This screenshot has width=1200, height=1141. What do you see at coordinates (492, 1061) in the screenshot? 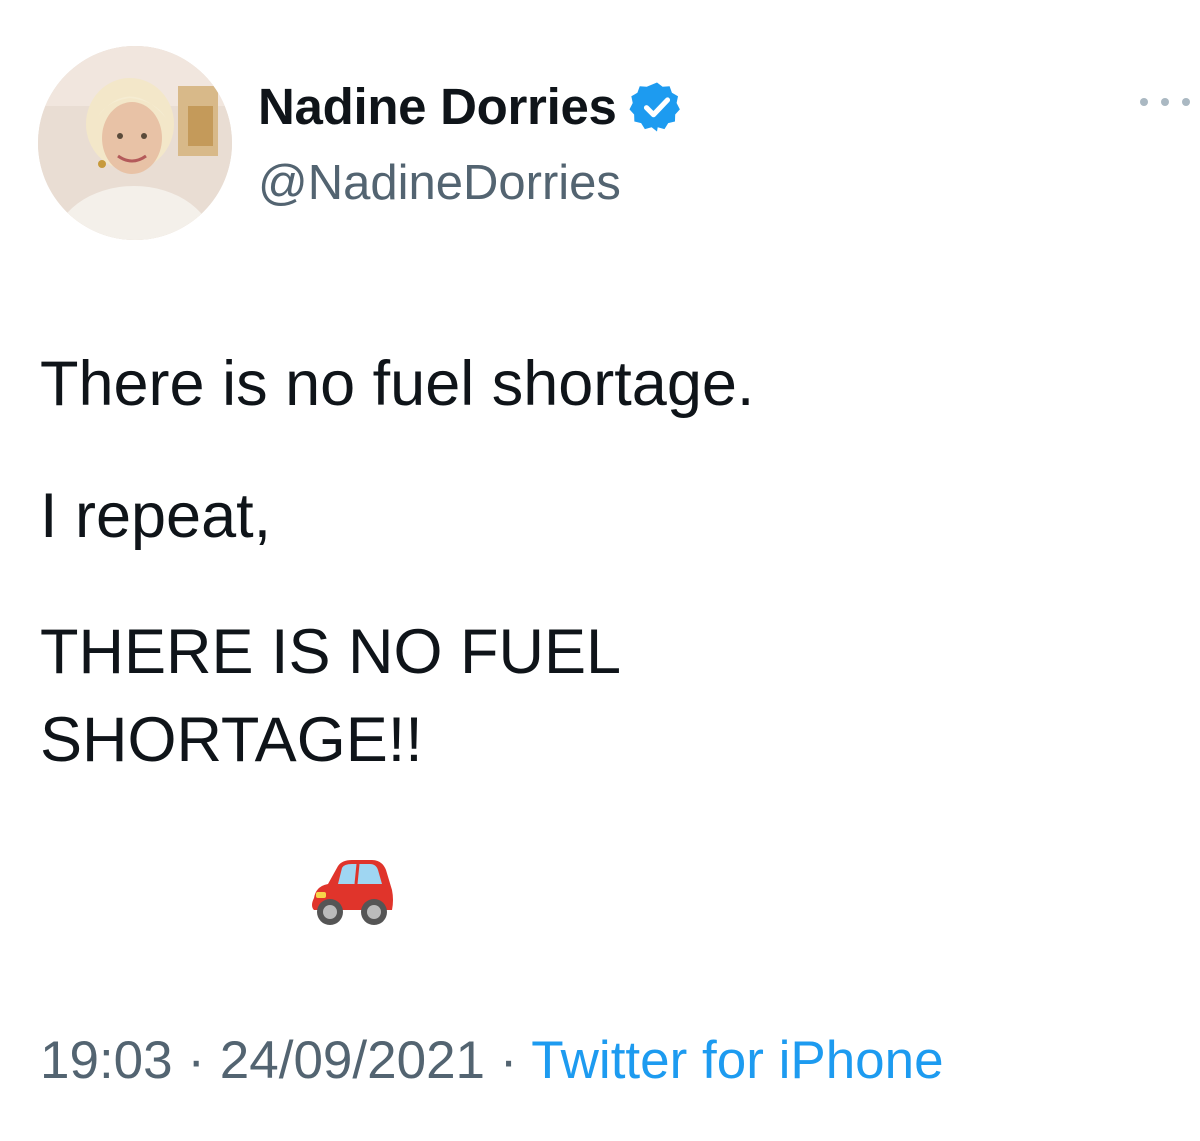
I see `tweet-metadata: 19:03 · 24/09/2021 · Twitter for iPhone` at bounding box center [492, 1061].